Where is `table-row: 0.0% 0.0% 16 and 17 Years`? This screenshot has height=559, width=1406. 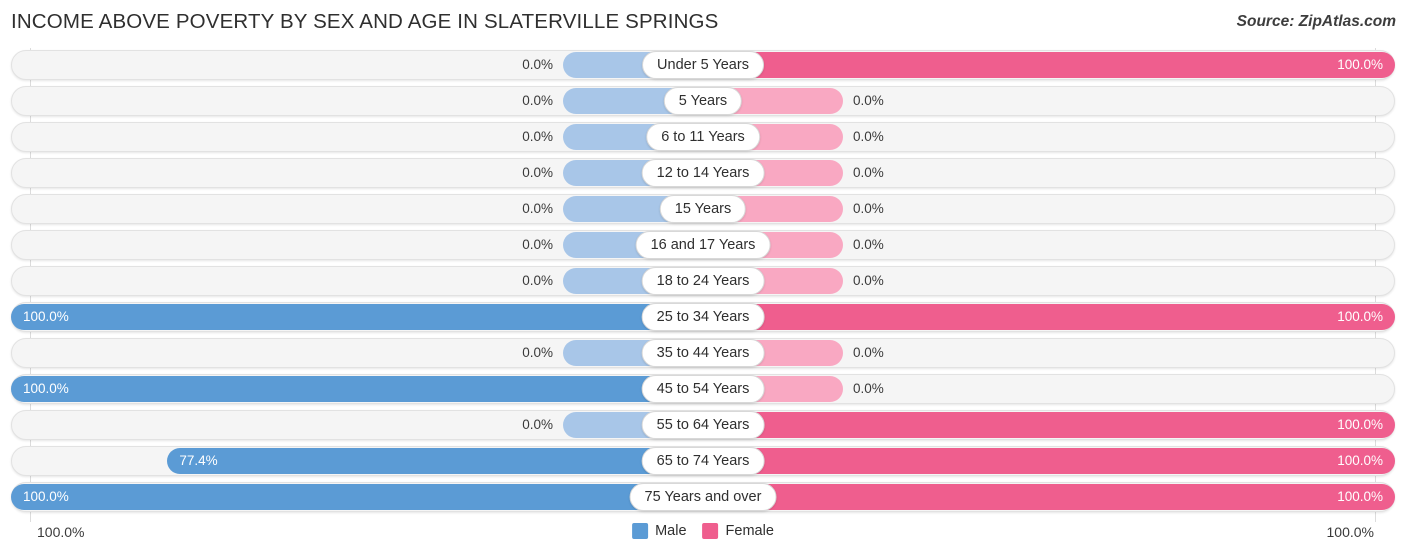
table-row: 0.0% 0.0% 16 and 17 Years is located at coordinates (703, 245).